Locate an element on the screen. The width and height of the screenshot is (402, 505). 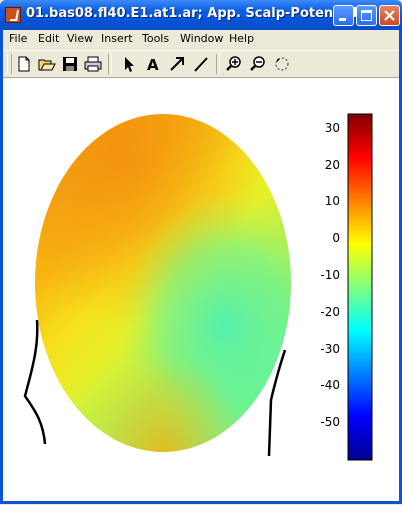
colorbar-tick-label: 0 is located at coordinates (336, 238).